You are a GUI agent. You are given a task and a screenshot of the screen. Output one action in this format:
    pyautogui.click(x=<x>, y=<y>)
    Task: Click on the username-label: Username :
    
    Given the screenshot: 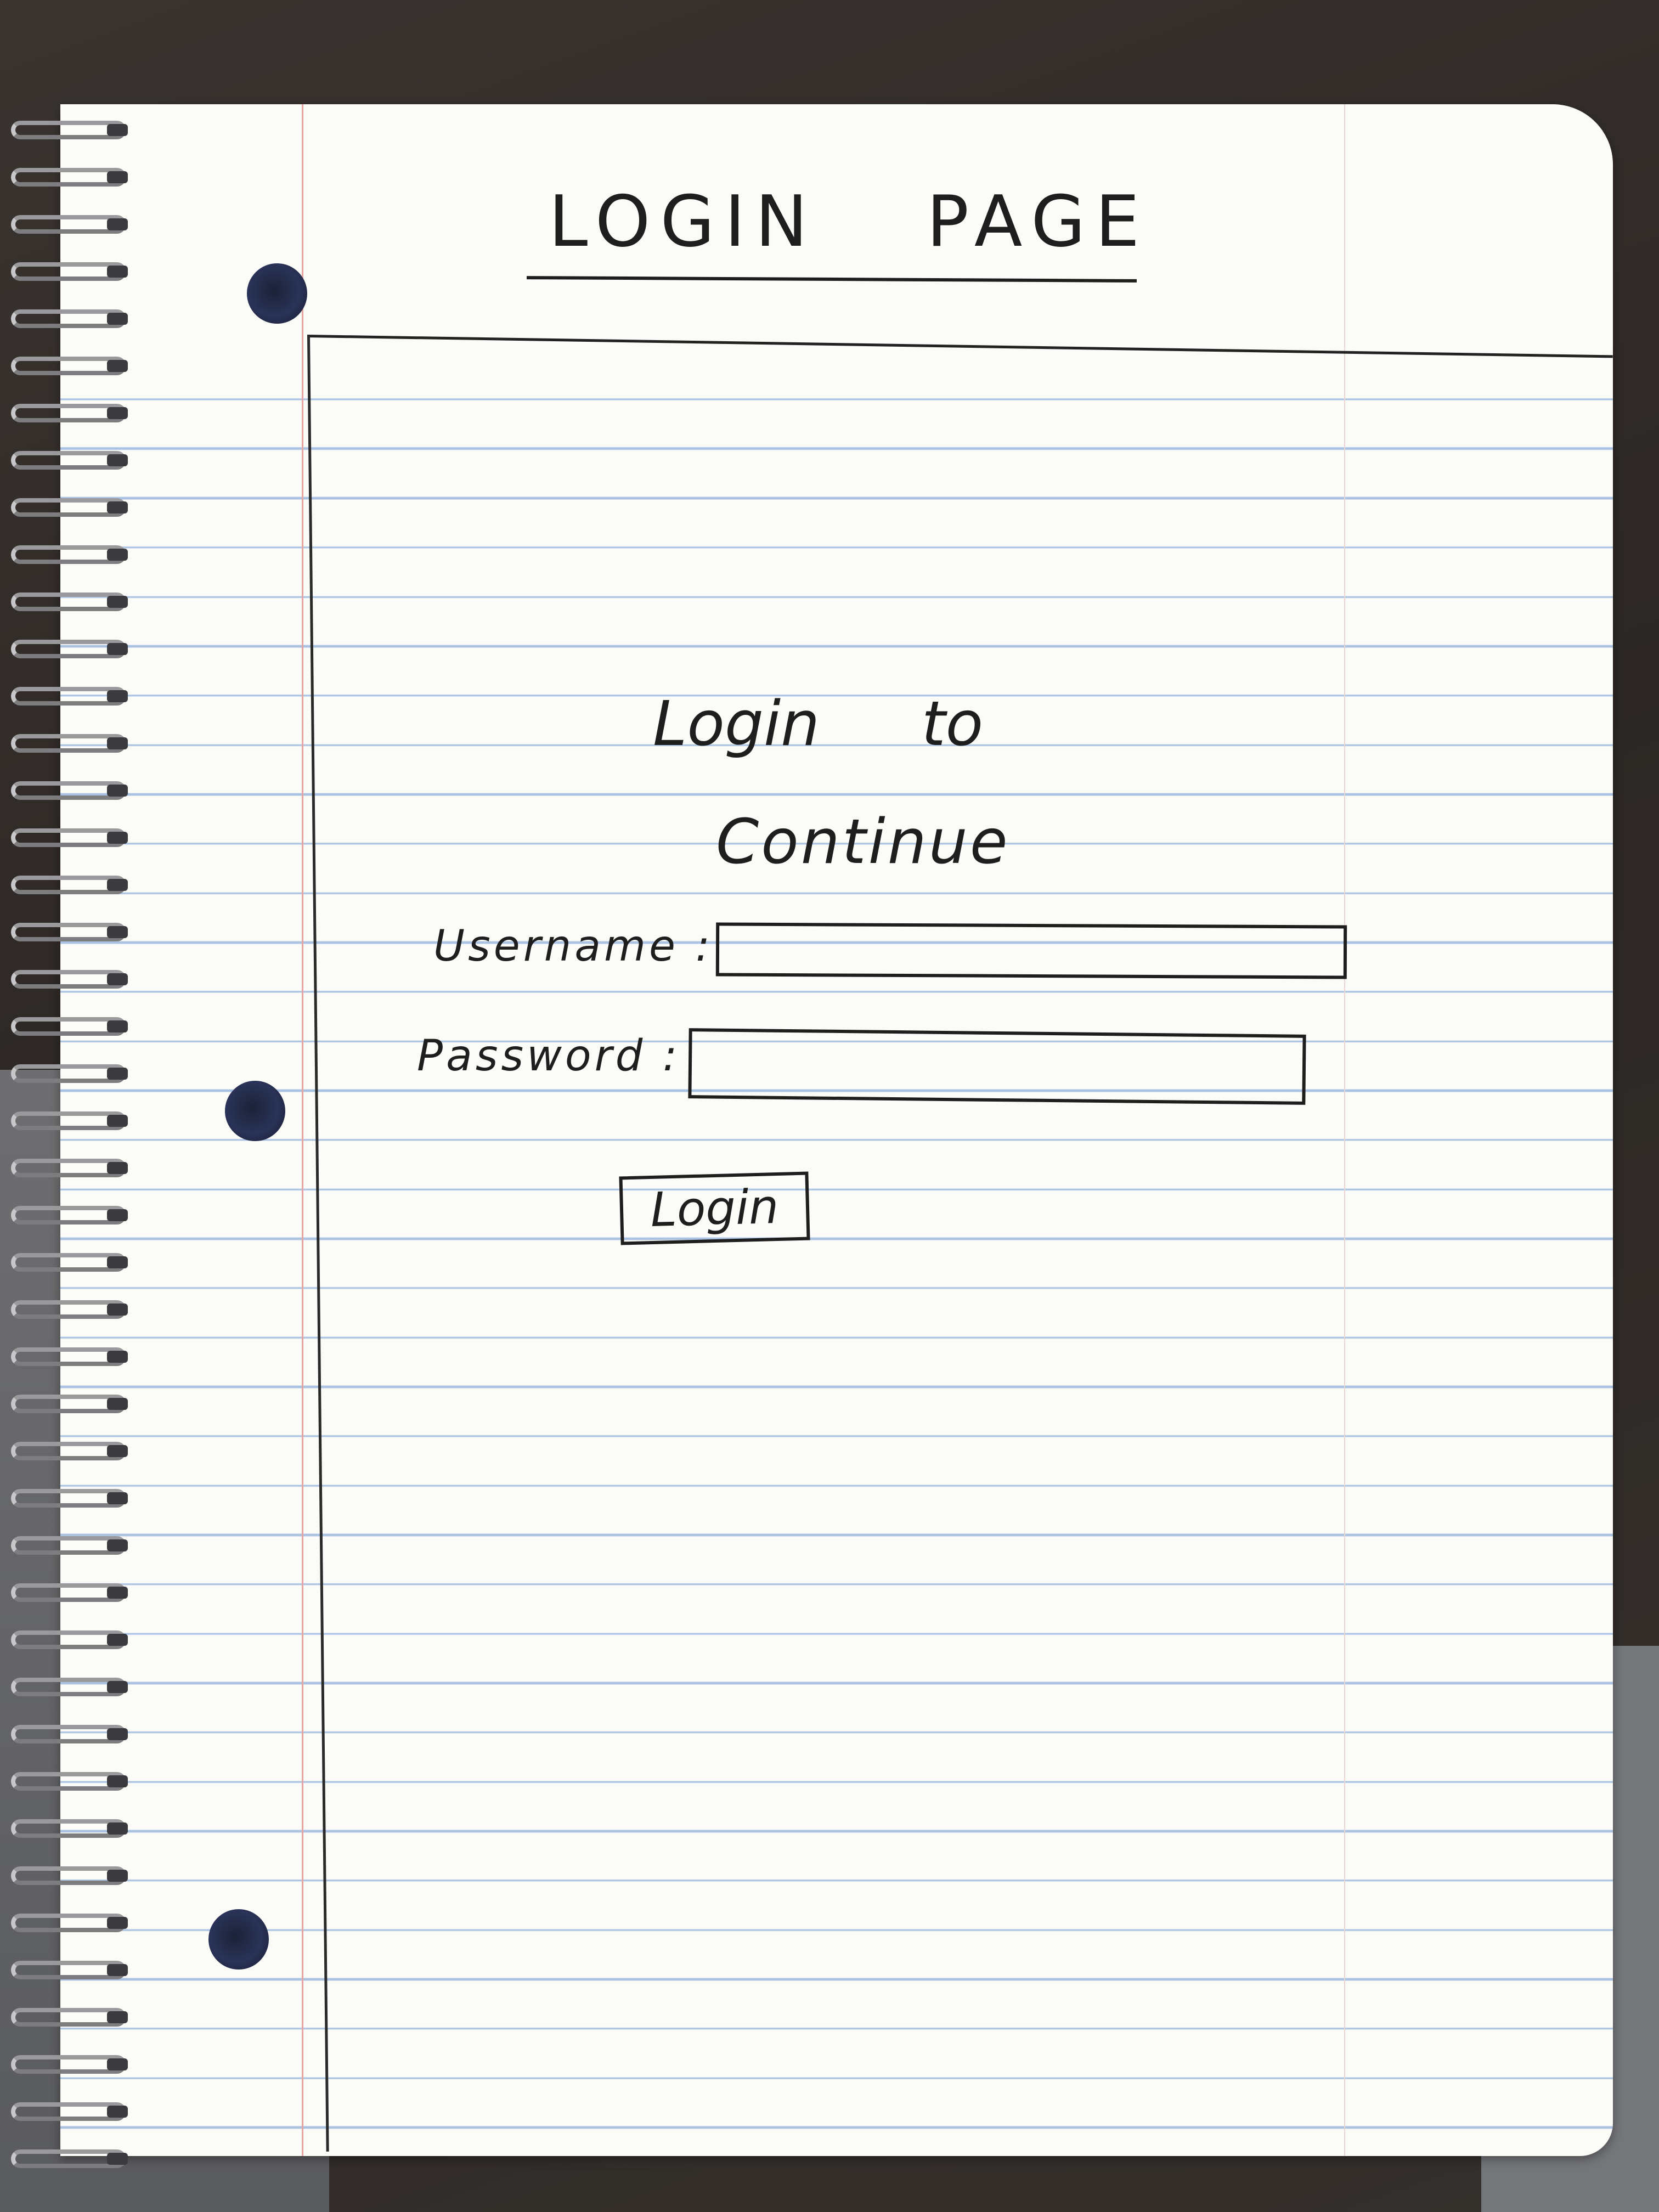 What is the action you would take?
    pyautogui.click(x=574, y=947)
    